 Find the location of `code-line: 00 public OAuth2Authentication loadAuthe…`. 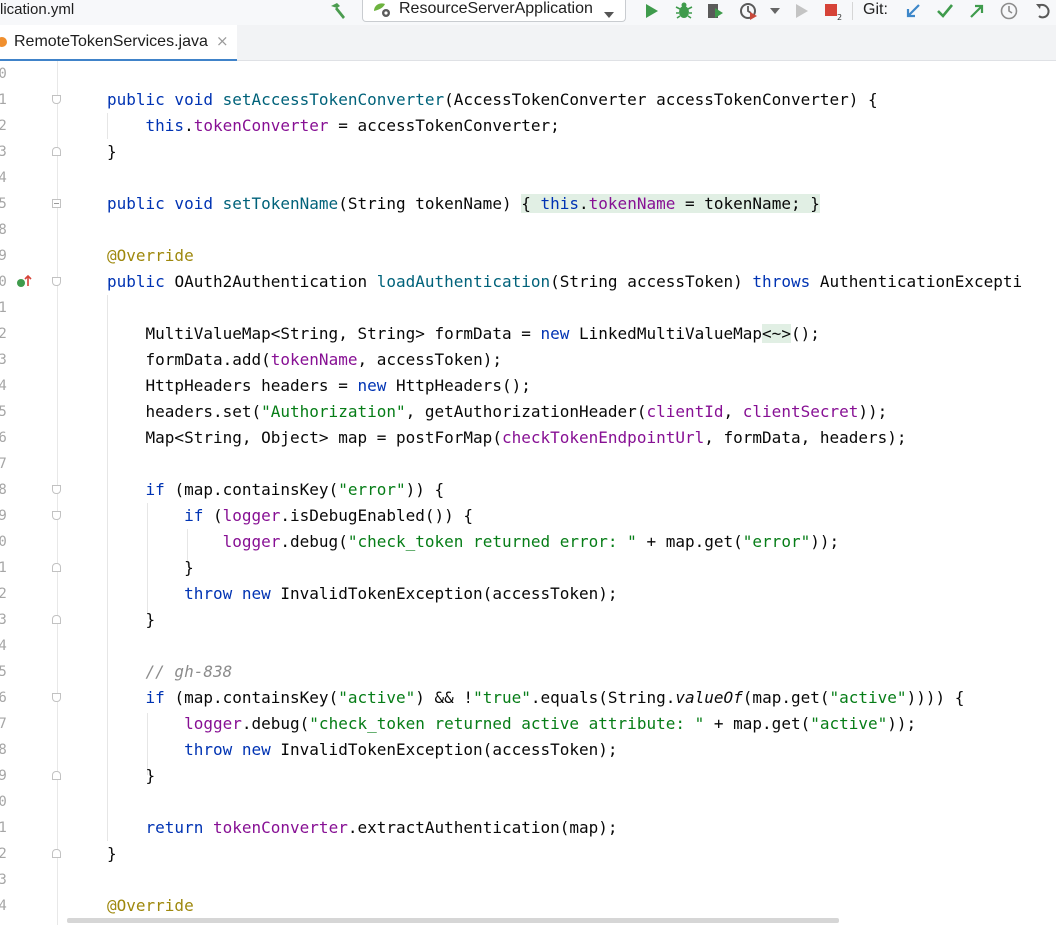

code-line: 00 public OAuth2Authentication loadAuthe… is located at coordinates (528, 282).